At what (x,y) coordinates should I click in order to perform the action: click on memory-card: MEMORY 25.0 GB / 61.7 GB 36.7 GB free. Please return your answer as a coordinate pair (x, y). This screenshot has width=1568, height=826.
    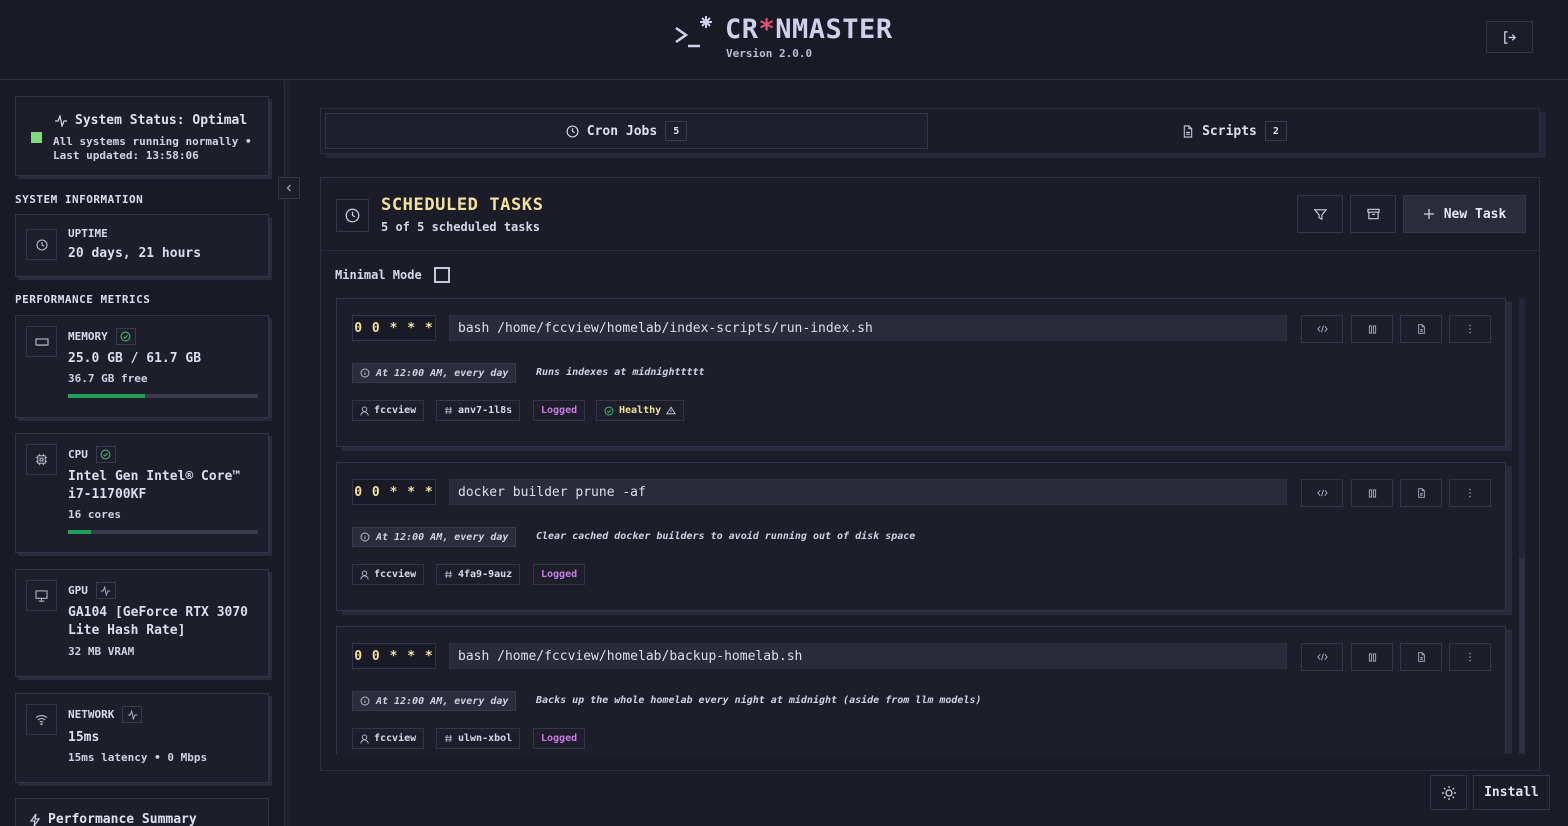
    Looking at the image, I should click on (142, 366).